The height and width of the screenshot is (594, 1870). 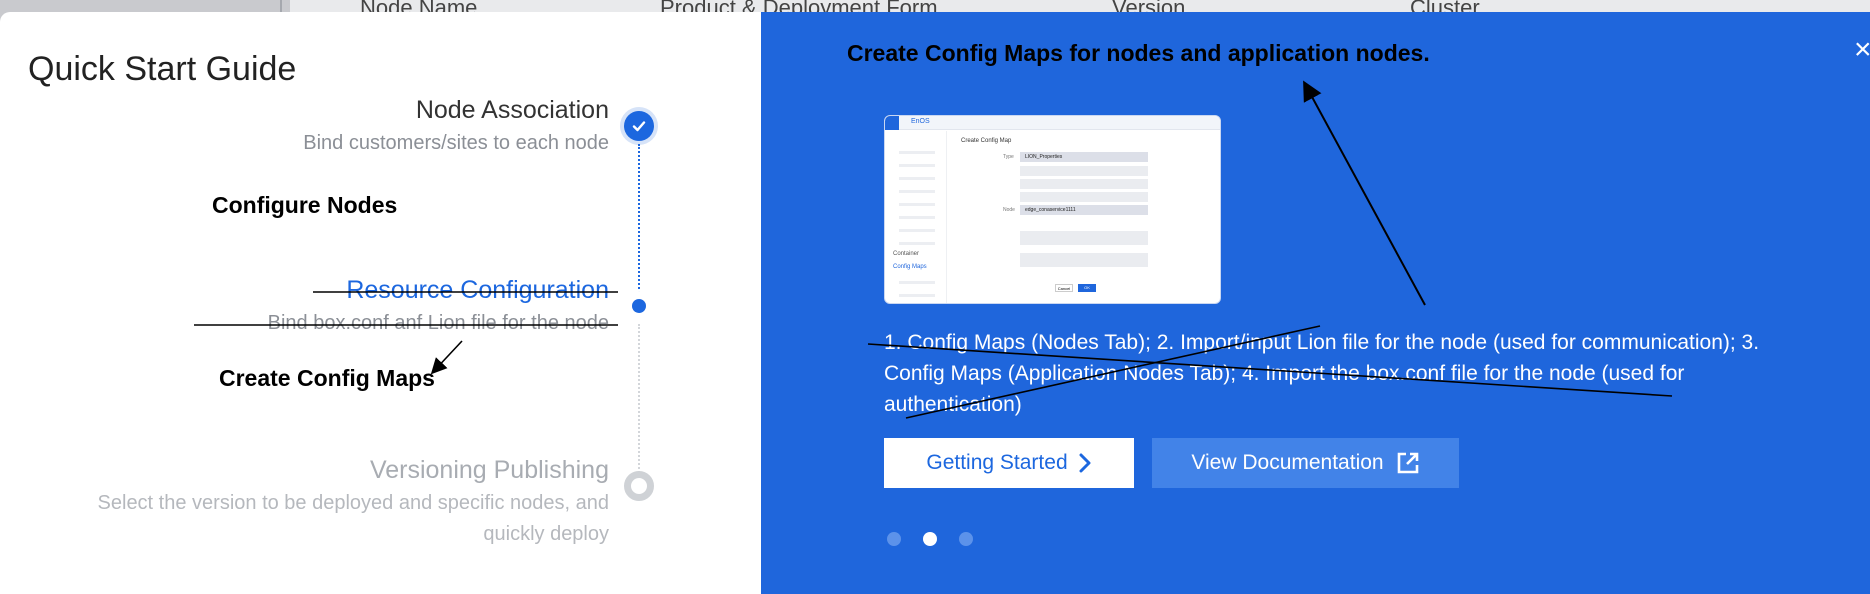 I want to click on modal-title: Quick Start Guide, so click(x=162, y=69).